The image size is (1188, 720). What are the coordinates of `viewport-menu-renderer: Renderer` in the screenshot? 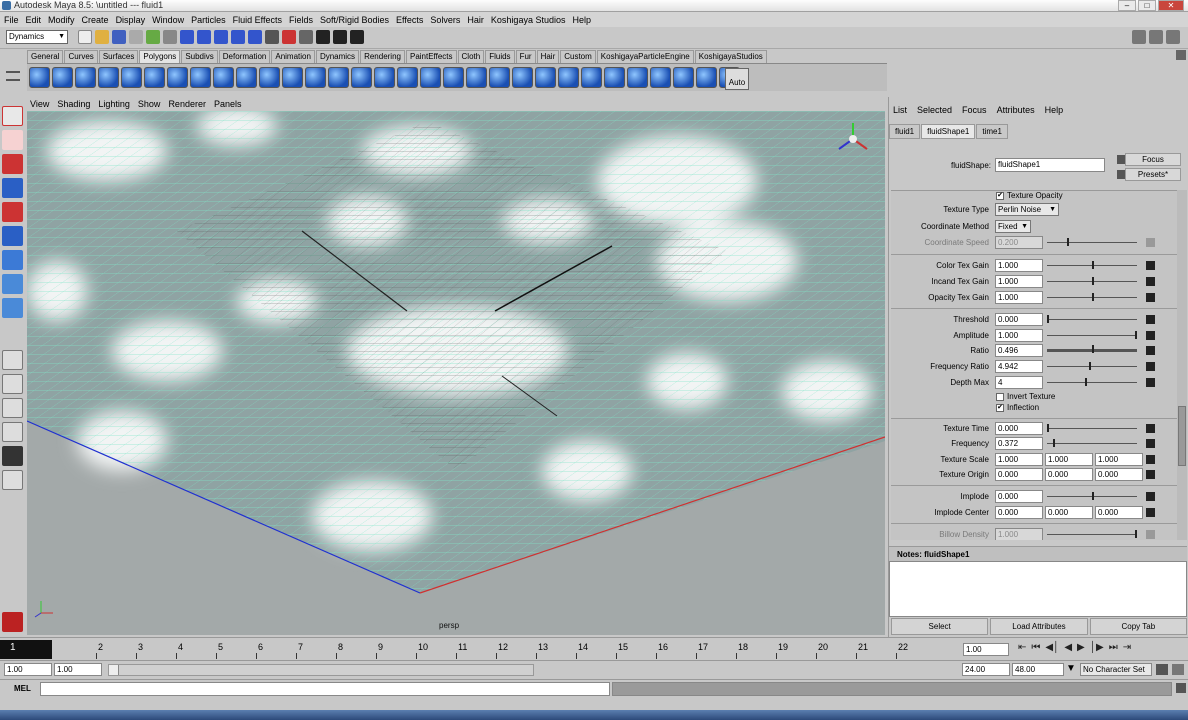 It's located at (188, 104).